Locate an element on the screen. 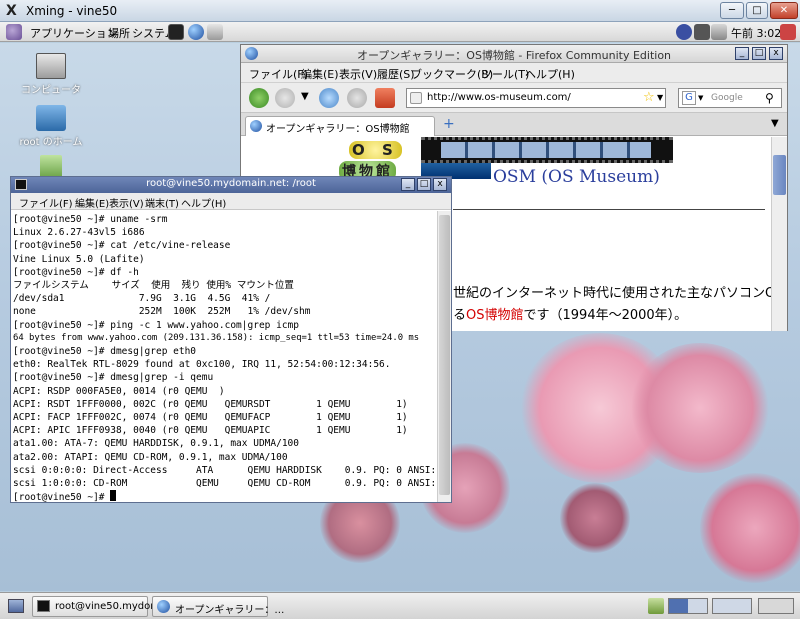  url-text: http://www.os-museum.com/ is located at coordinates (499, 97).